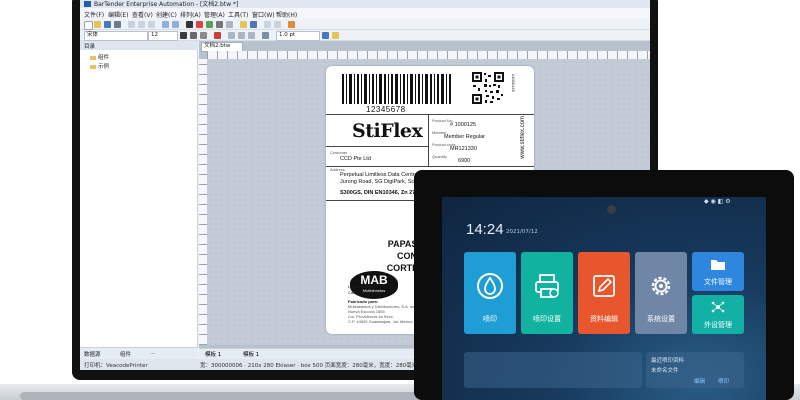  Describe the element at coordinates (131, 24) in the screenshot. I see `cut-icon` at that location.